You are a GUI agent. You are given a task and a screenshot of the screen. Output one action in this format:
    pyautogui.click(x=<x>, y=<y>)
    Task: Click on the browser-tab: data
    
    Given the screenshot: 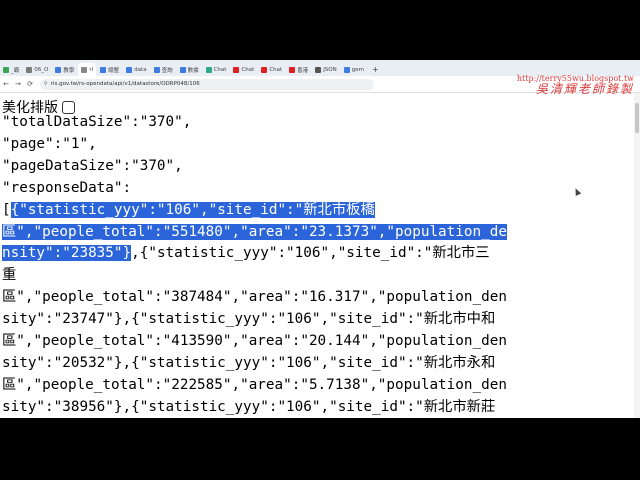 What is the action you would take?
    pyautogui.click(x=136, y=69)
    